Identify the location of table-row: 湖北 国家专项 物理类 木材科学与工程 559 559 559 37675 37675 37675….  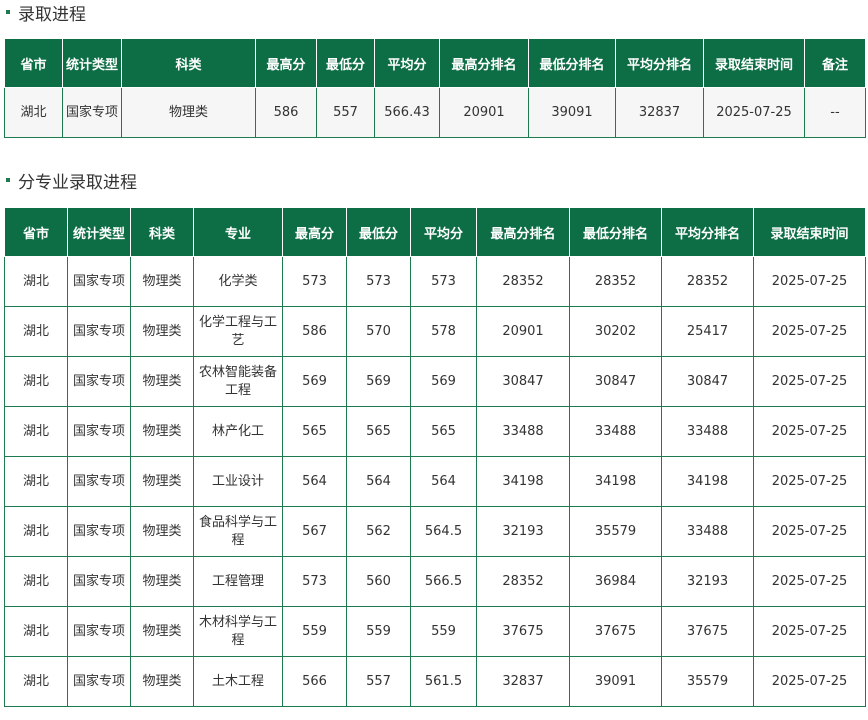
(435, 631).